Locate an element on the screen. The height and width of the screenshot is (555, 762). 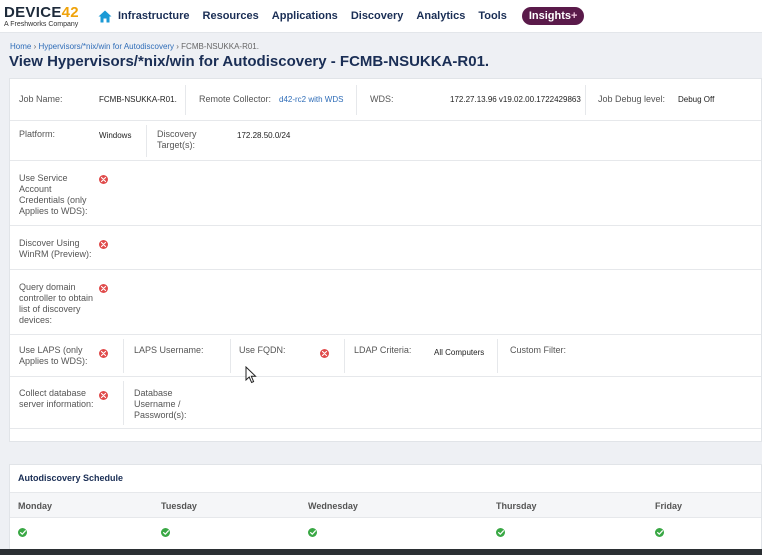
insights-button: Insights+ is located at coordinates (553, 16).